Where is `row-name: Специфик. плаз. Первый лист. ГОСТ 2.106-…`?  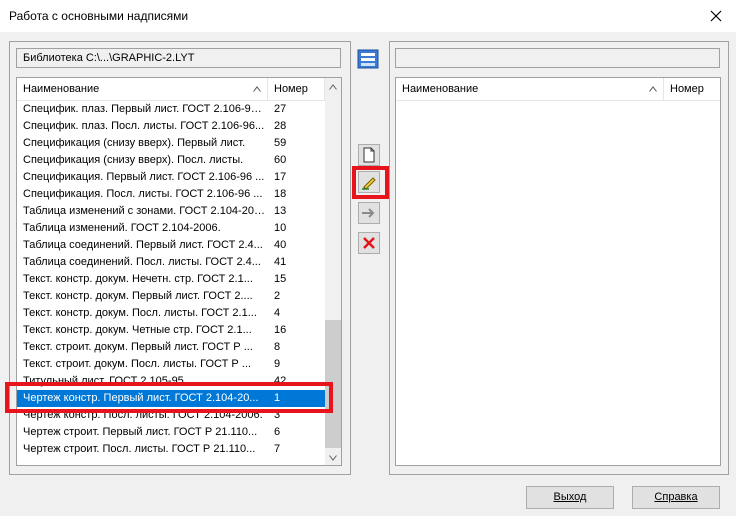
row-name: Специфик. плаз. Первый лист. ГОСТ 2.106-… is located at coordinates (144, 109).